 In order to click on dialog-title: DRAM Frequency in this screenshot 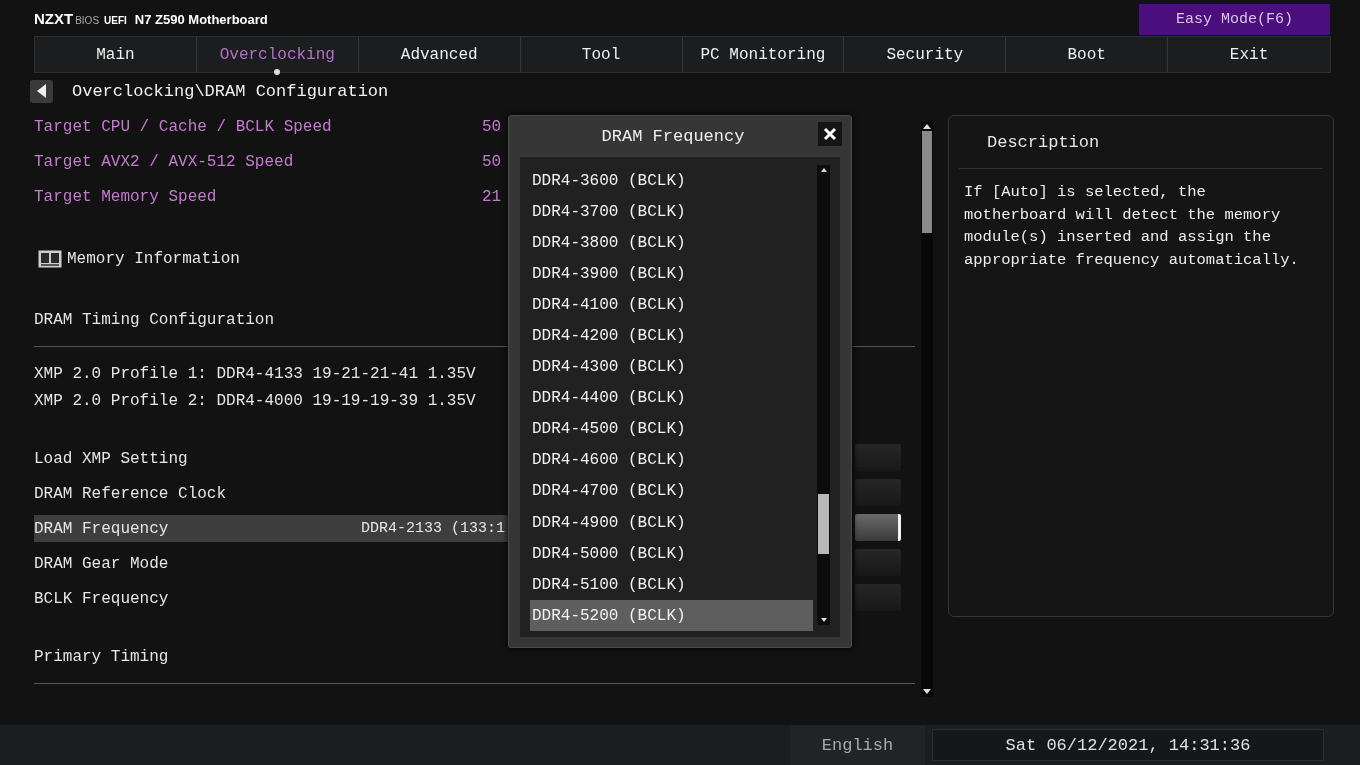, I will do `click(673, 136)`.